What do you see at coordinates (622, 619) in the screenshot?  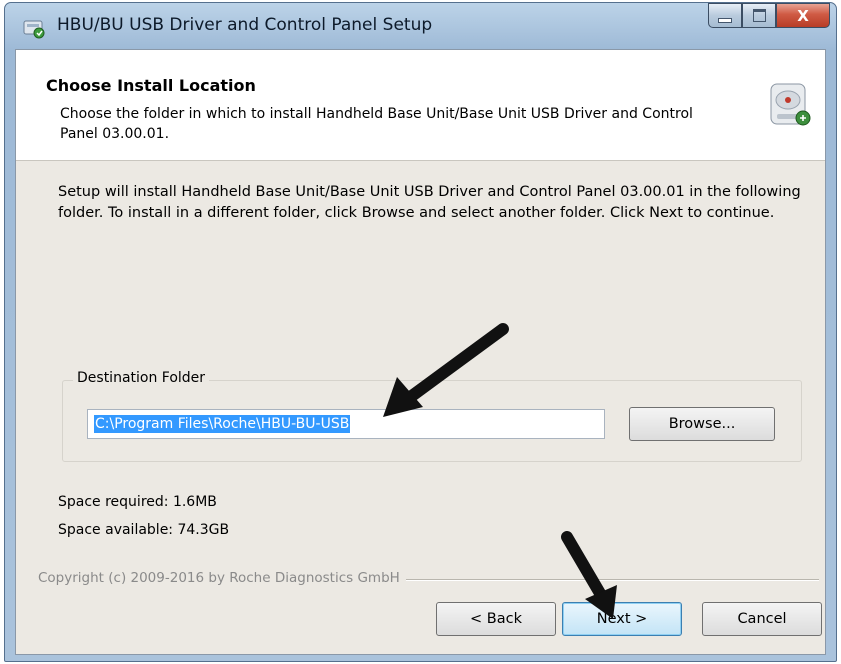 I see `next-button: Next >` at bounding box center [622, 619].